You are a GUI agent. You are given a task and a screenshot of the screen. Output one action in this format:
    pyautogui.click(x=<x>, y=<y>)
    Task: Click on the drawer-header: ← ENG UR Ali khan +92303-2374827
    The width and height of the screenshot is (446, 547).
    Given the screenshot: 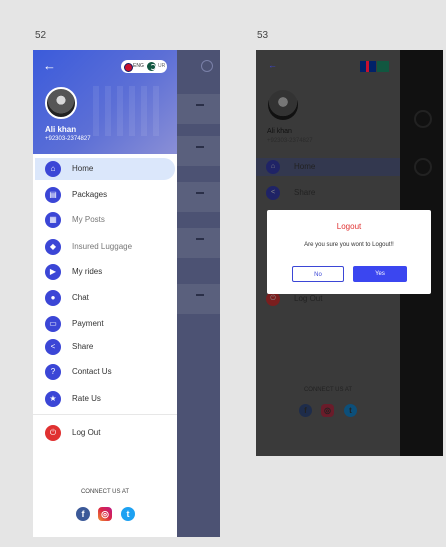 What is the action you would take?
    pyautogui.click(x=105, y=102)
    